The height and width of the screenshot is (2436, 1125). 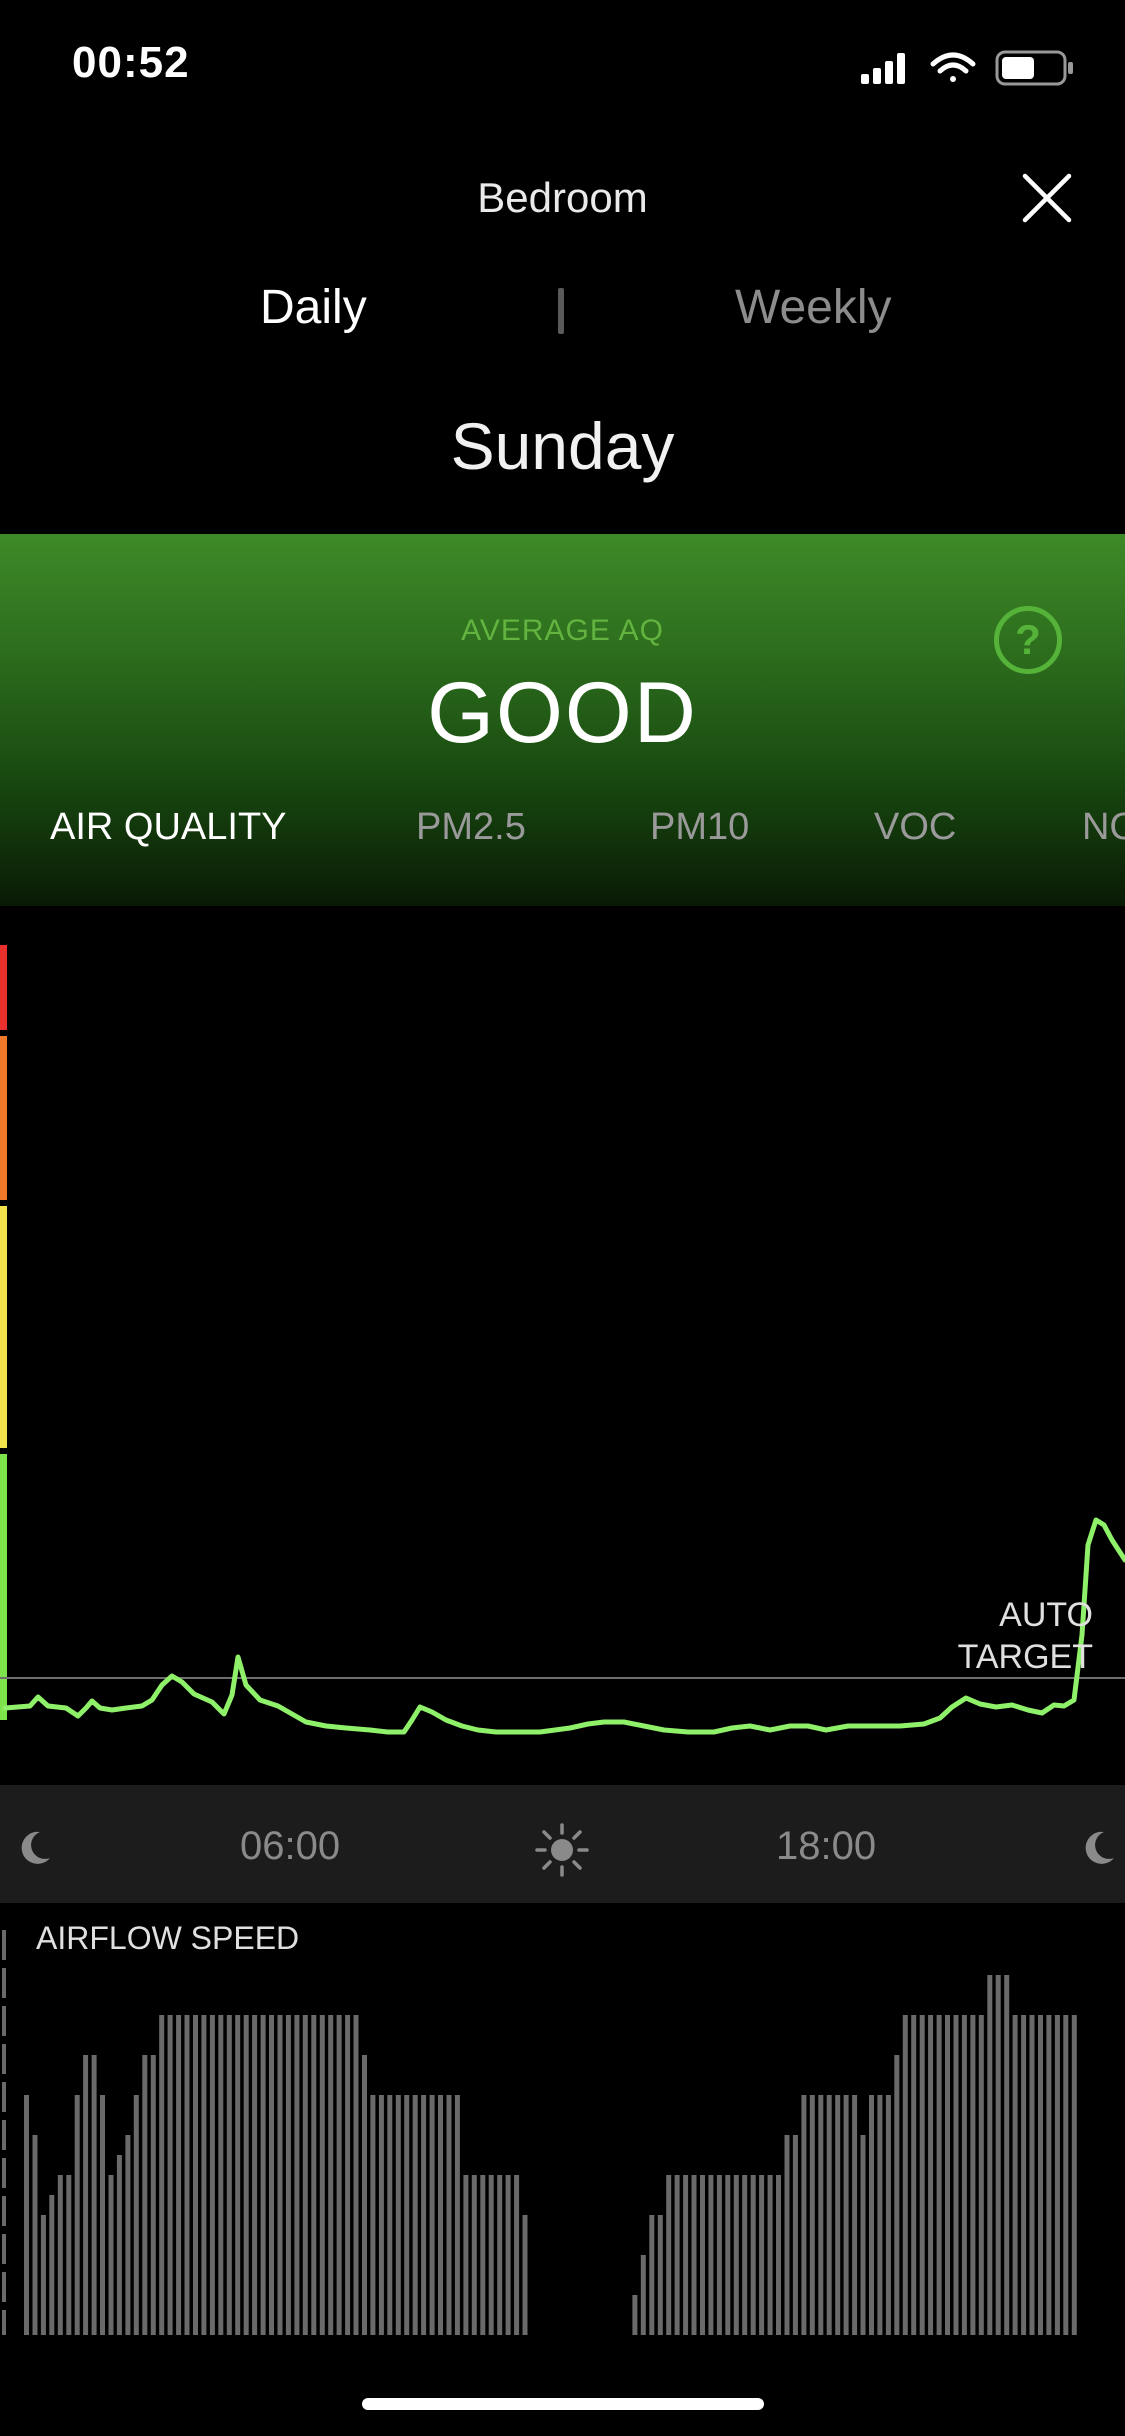 What do you see at coordinates (168, 827) in the screenshot?
I see `tab-air-quality: AIR QUALITY` at bounding box center [168, 827].